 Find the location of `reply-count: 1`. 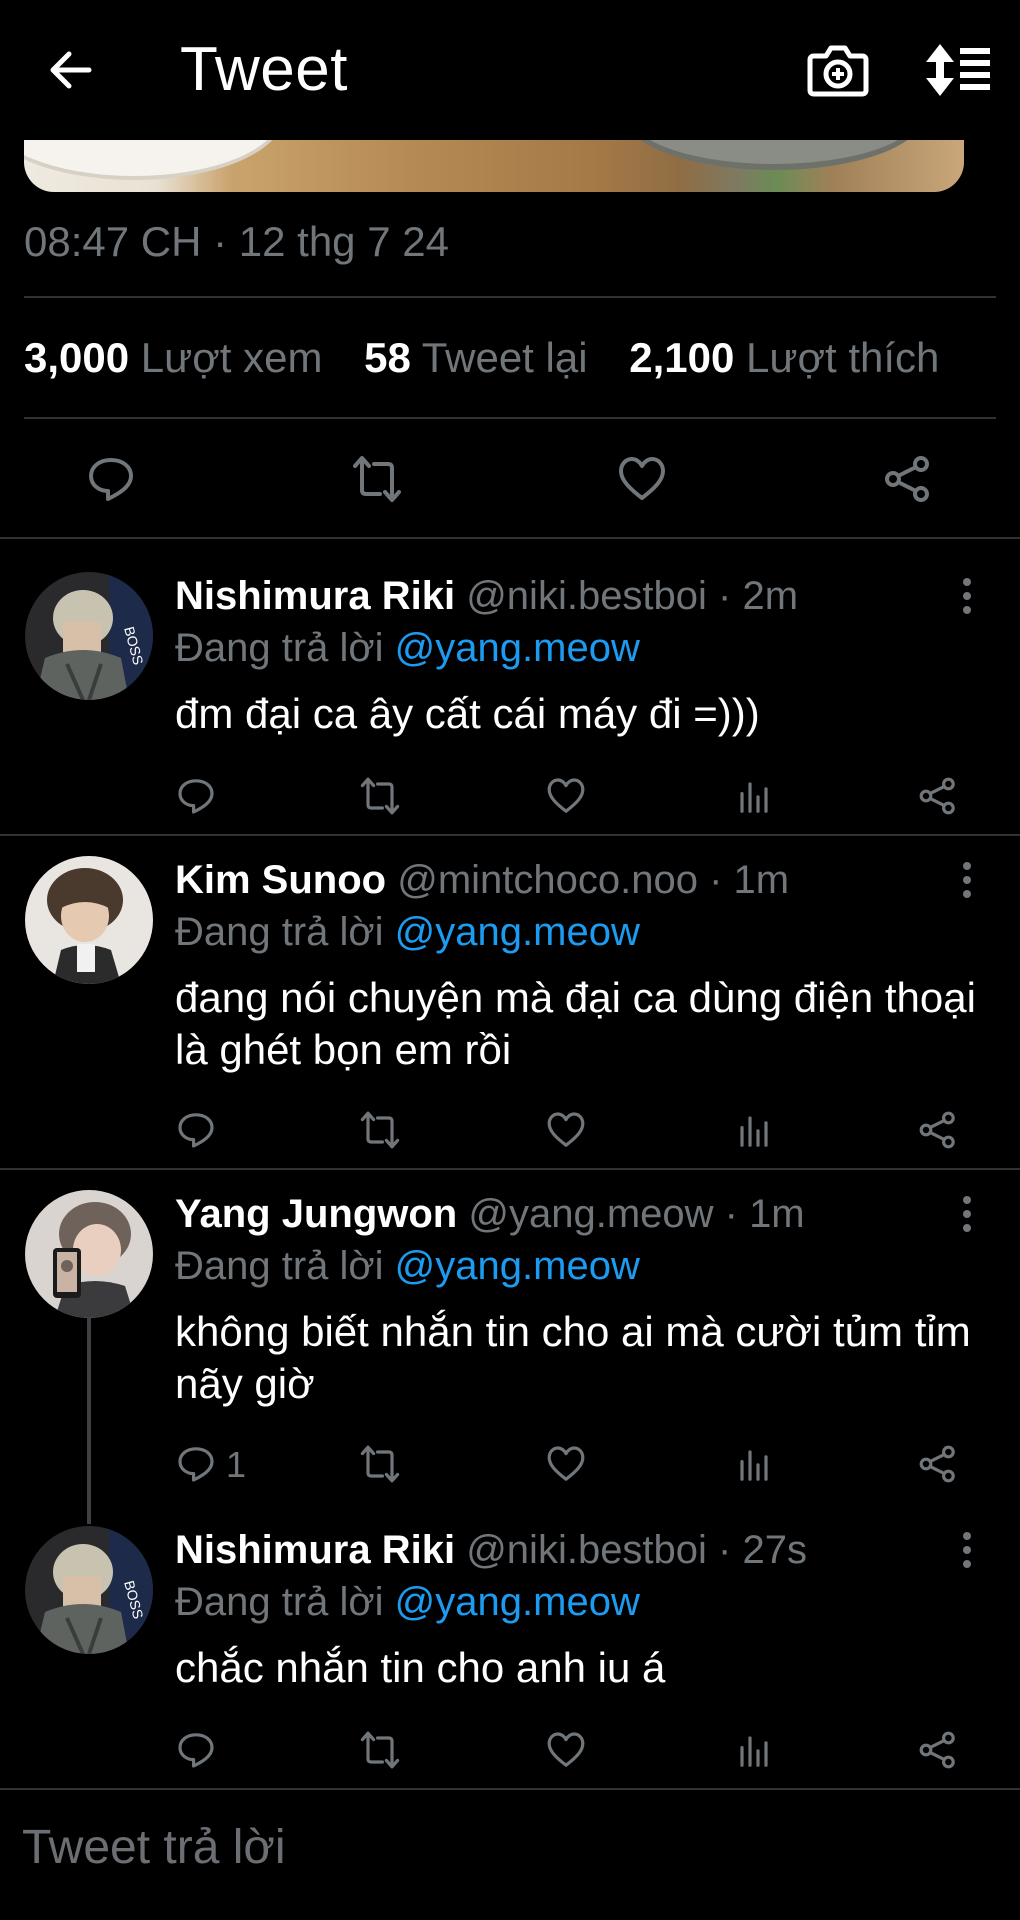

reply-count: 1 is located at coordinates (236, 1464).